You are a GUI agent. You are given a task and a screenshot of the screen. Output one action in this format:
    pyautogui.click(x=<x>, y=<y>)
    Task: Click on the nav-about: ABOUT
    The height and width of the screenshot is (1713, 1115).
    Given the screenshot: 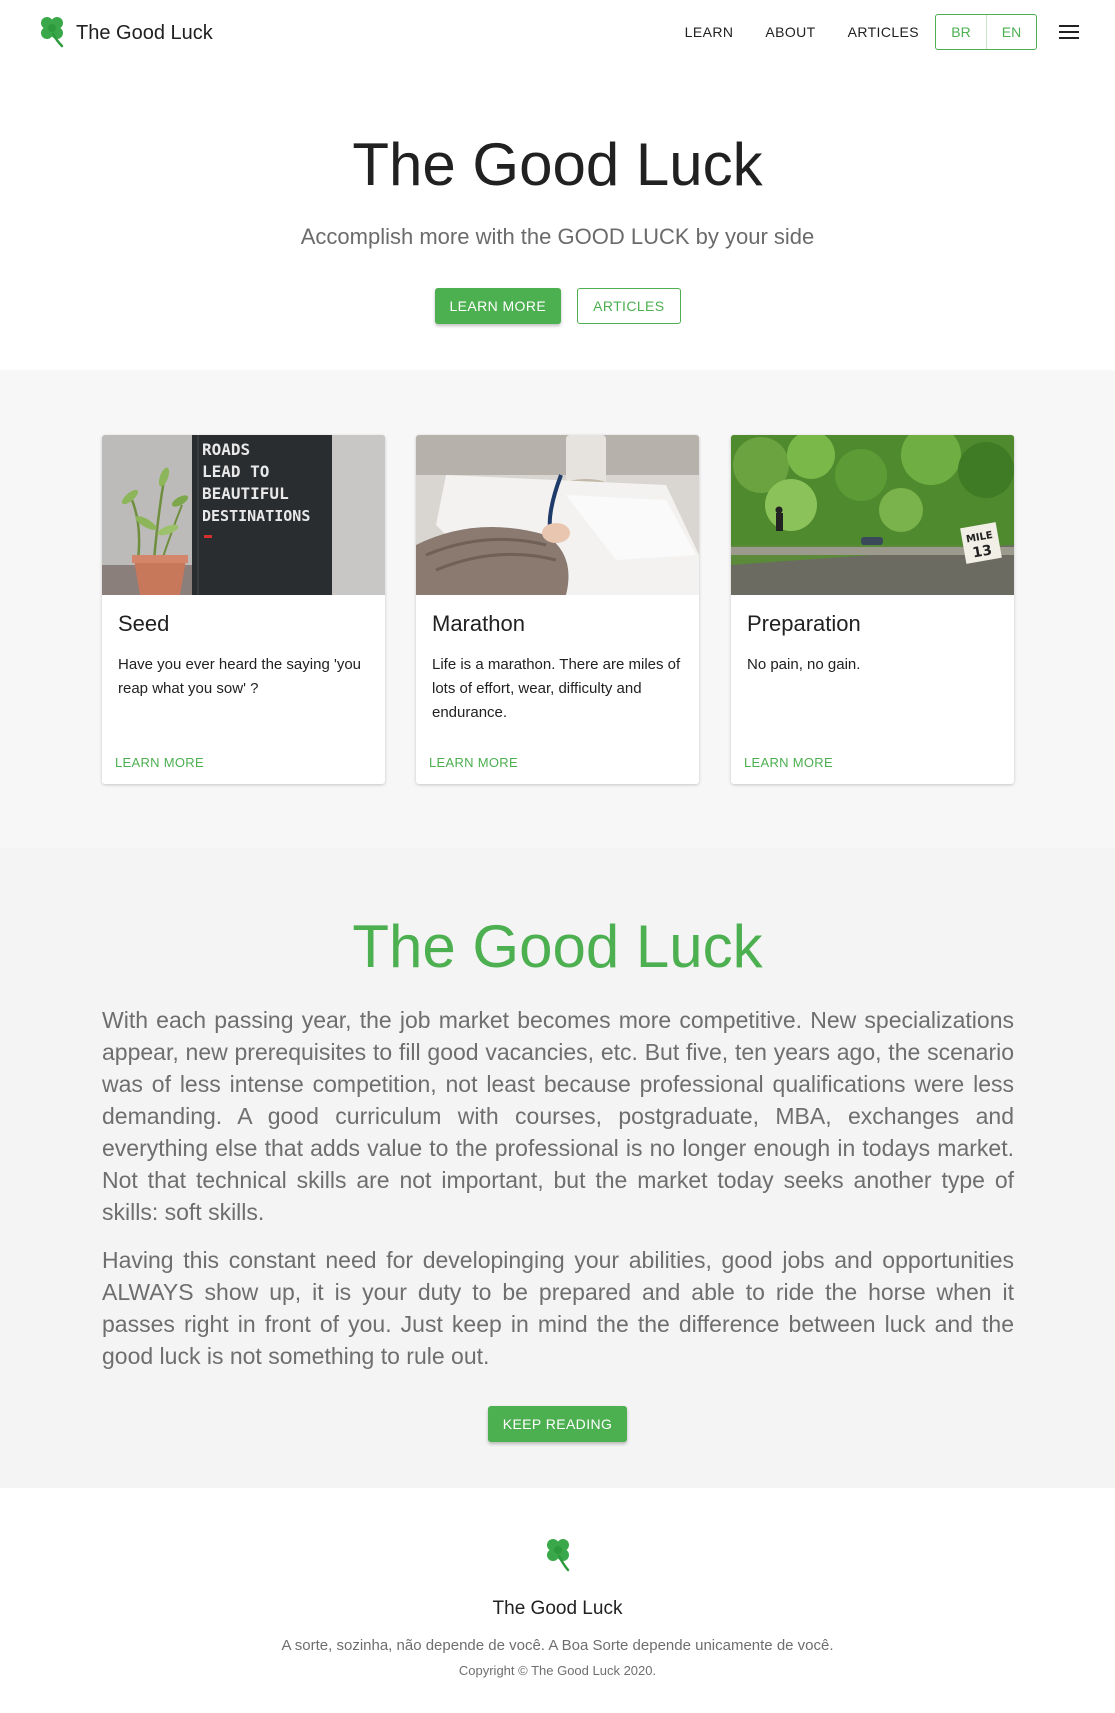 What is the action you would take?
    pyautogui.click(x=790, y=32)
    